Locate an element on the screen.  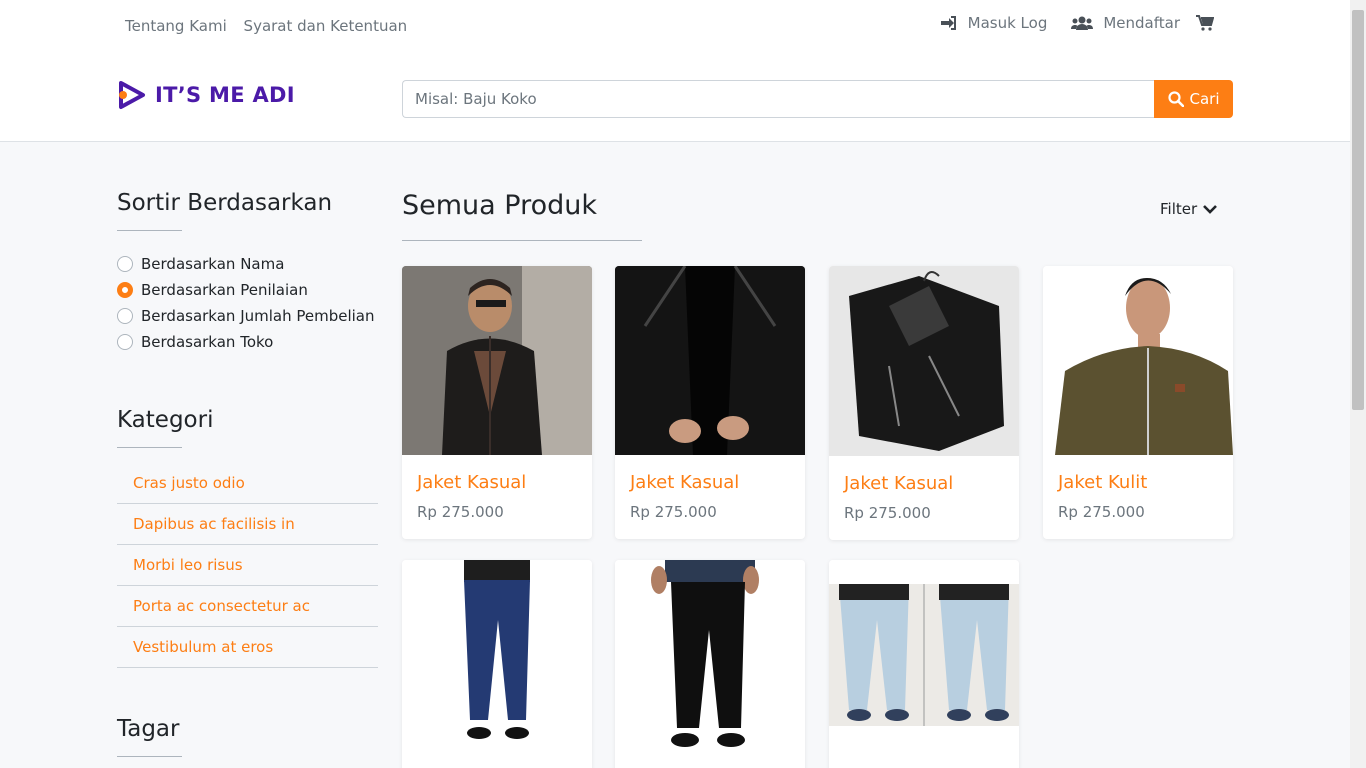
top-links: Tentang Kami Syarat dan Ketentuan is located at coordinates (272, 26).